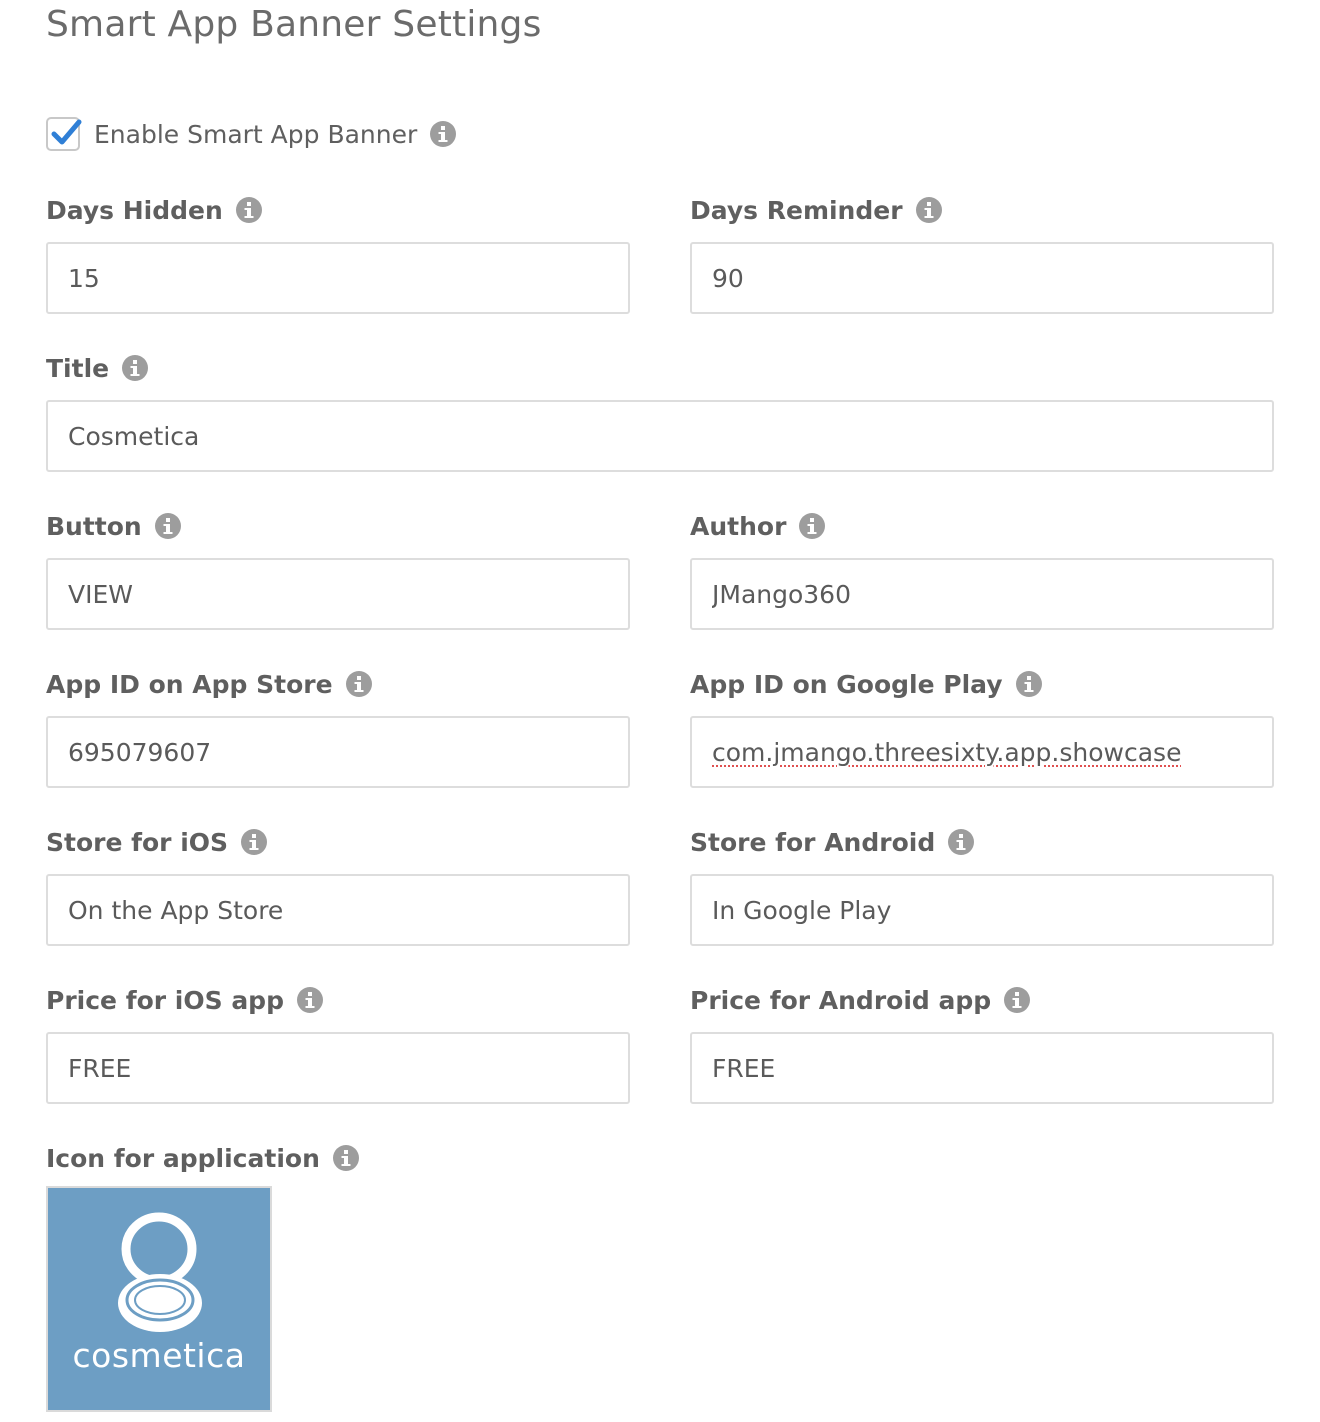 The image size is (1320, 1422). I want to click on store-ios-field: Store for iOS, so click(338, 885).